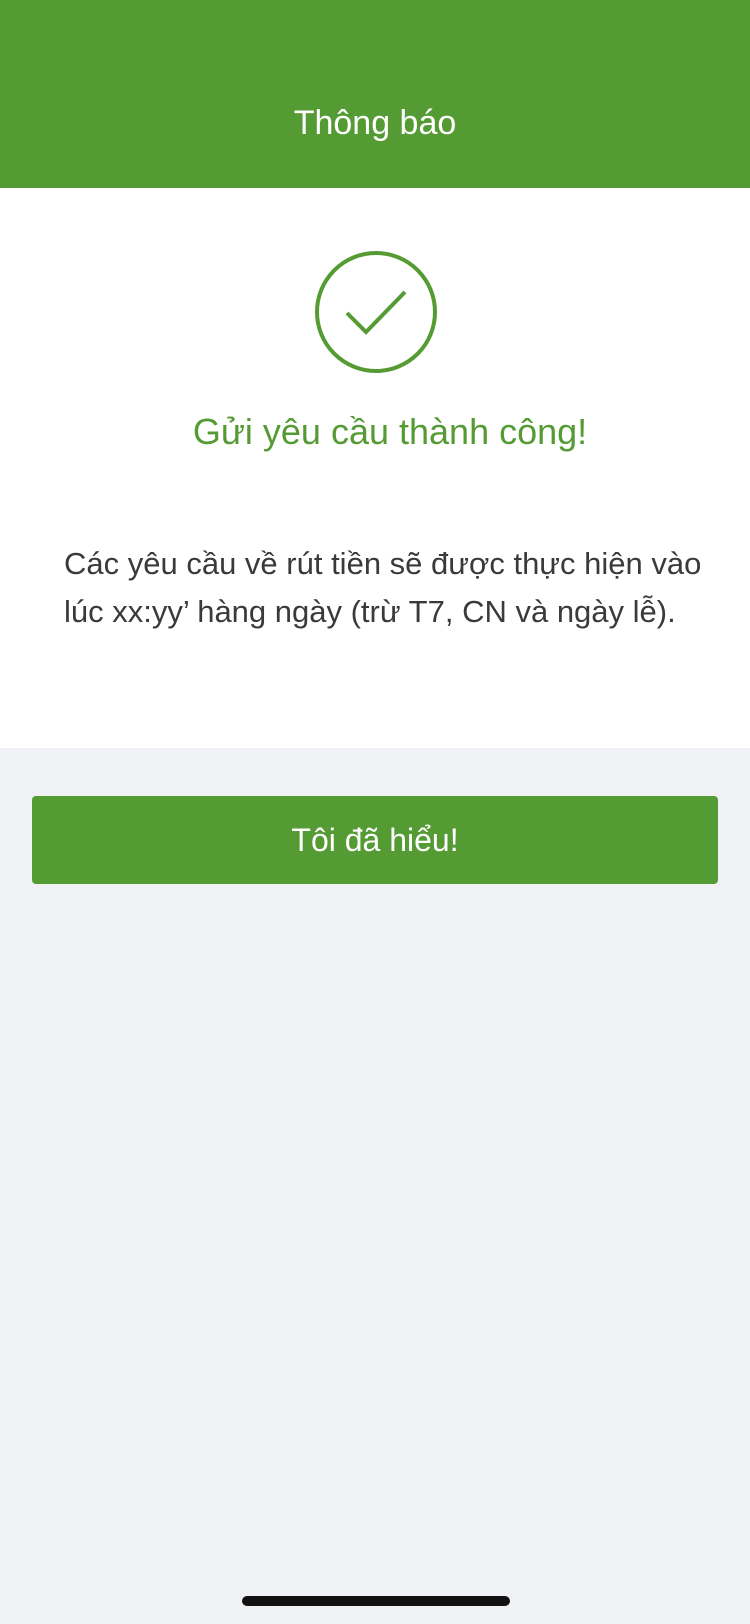 This screenshot has height=1624, width=750. Describe the element at coordinates (375, 123) in the screenshot. I see `page-title: Thông báo` at that location.